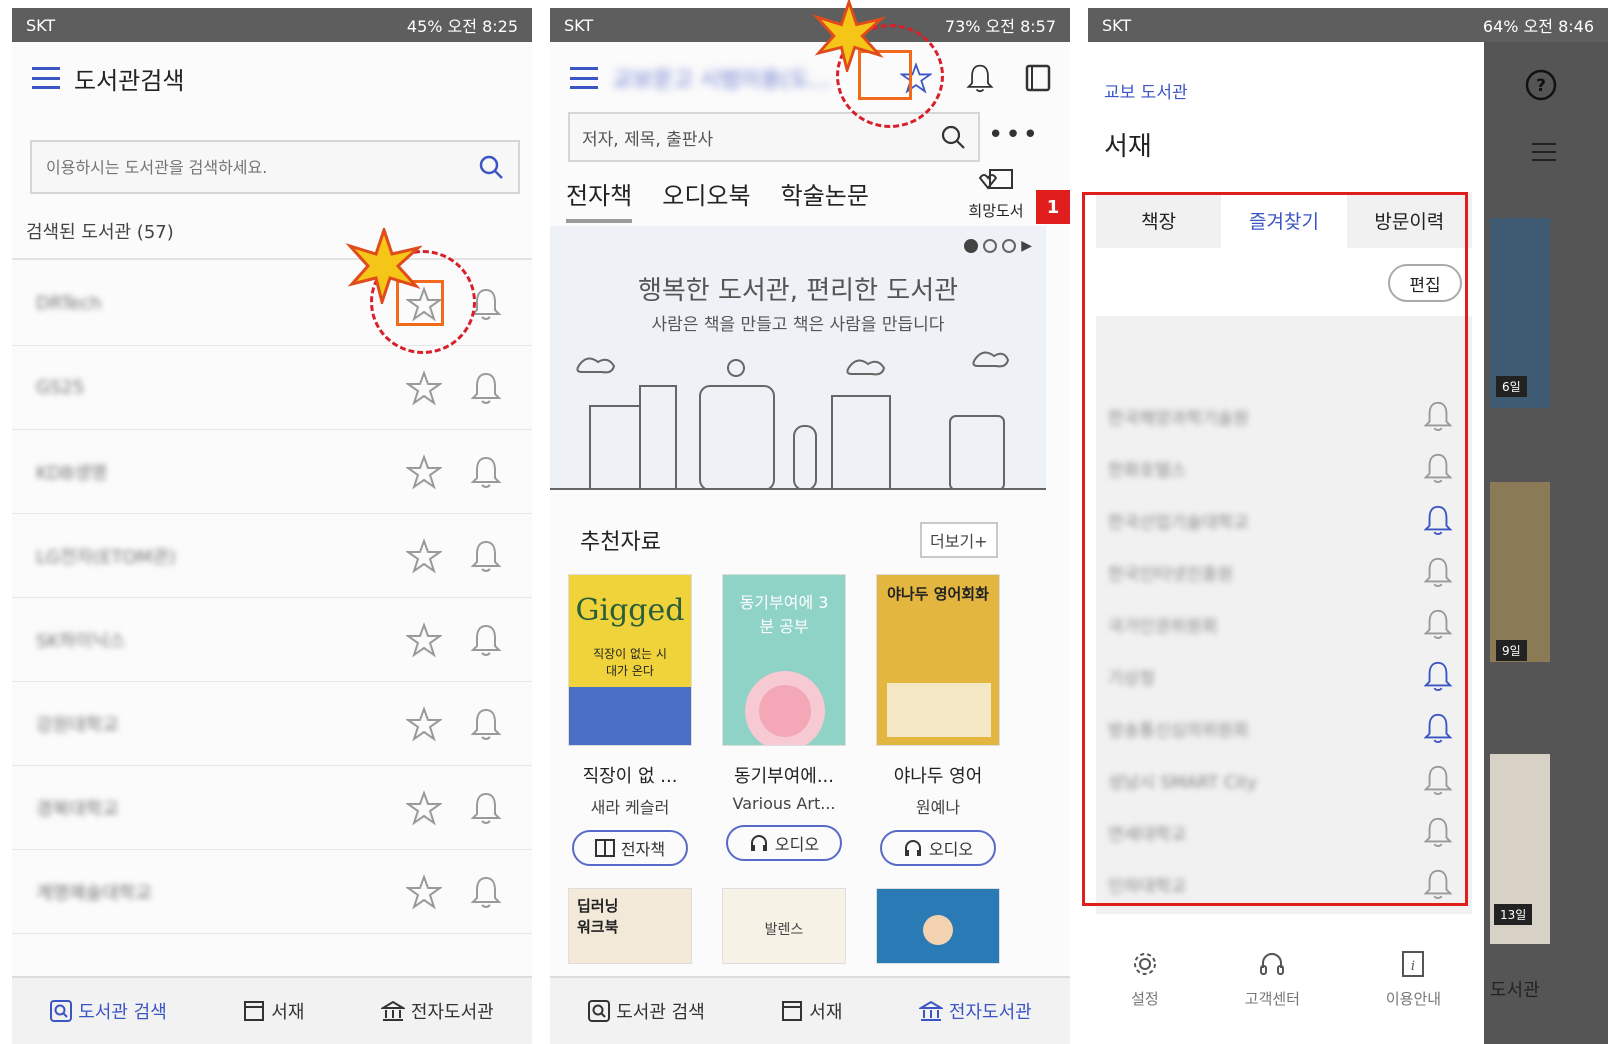  I want to click on favorite-library-row: 방송통신심의위원회, so click(1284, 728).